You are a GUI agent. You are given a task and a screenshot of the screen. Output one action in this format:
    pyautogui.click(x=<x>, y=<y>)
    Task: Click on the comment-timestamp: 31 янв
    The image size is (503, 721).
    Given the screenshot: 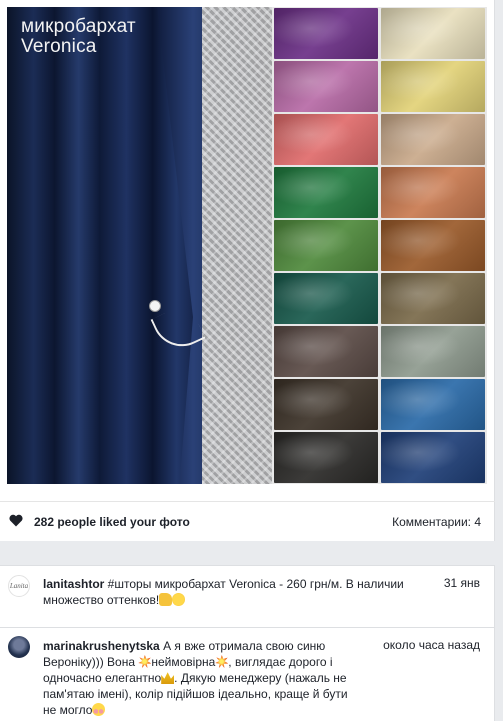 What is the action you would take?
    pyautogui.click(x=462, y=583)
    